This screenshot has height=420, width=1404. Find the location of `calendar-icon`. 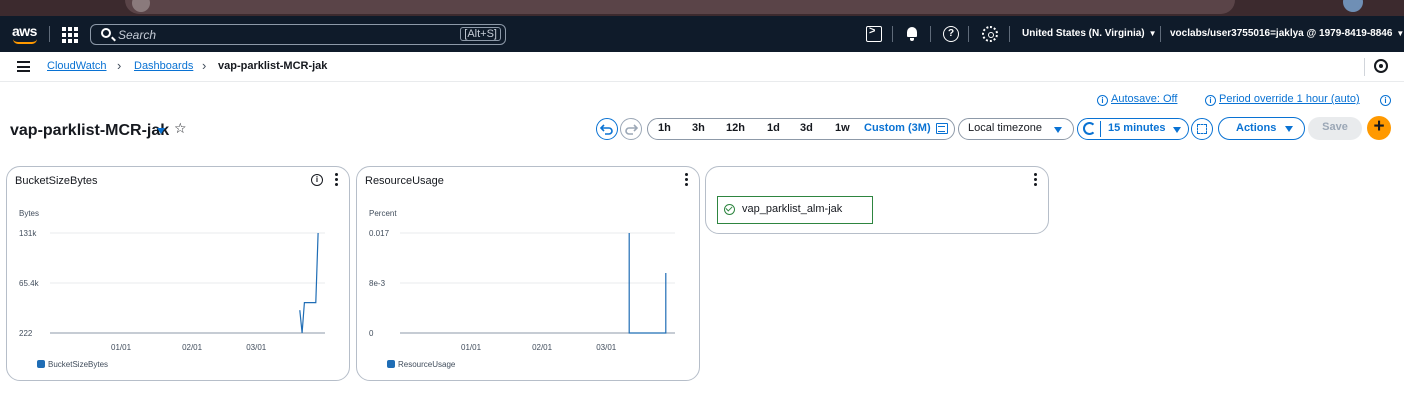

calendar-icon is located at coordinates (942, 128).